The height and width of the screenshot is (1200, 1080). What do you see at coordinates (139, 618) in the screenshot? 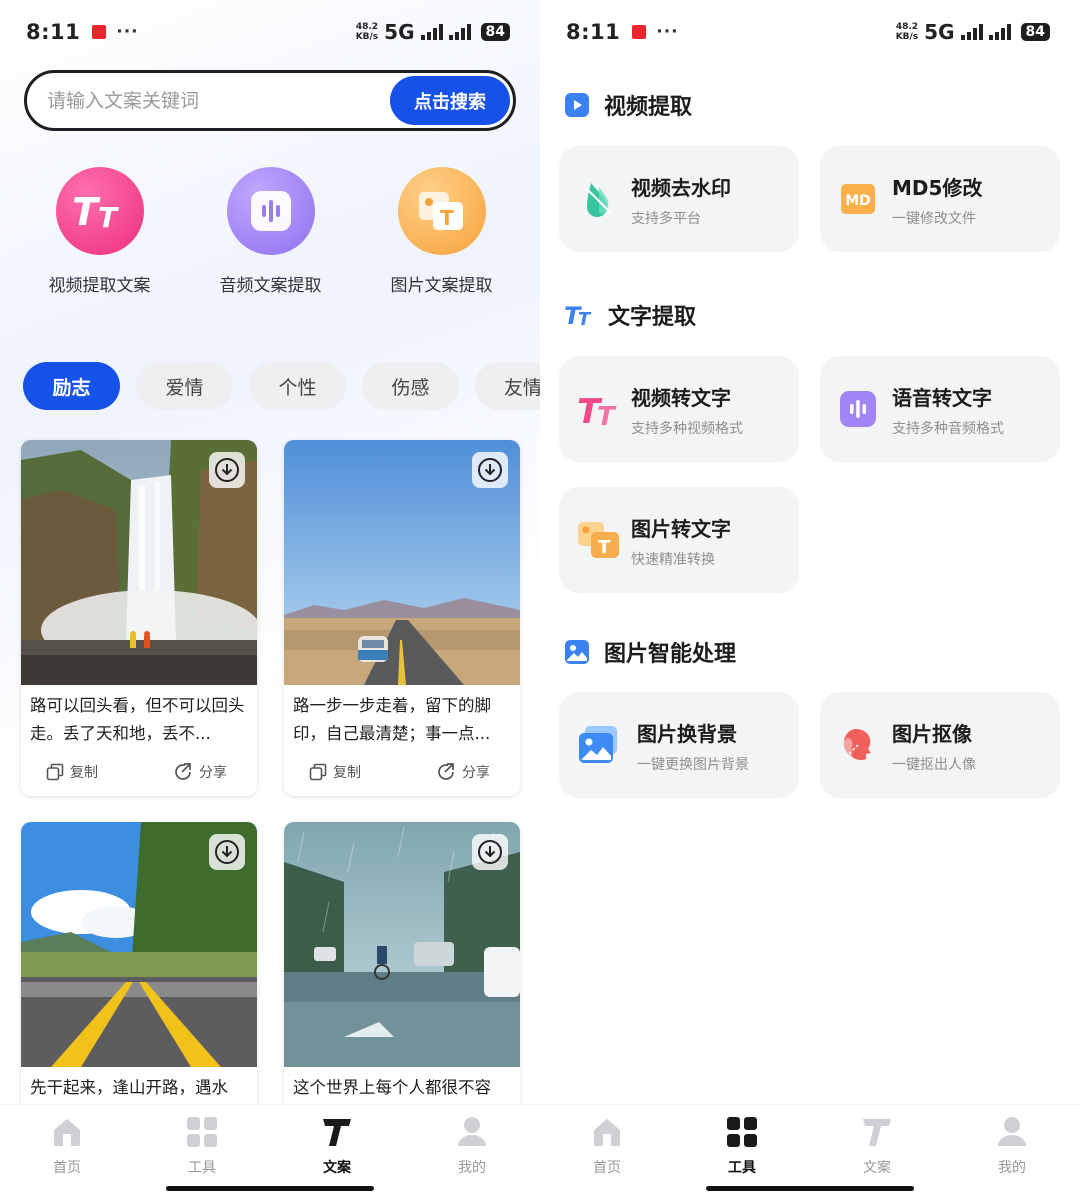
I see `quote-card: 路可以回头看，但不可以回头走。丢了天和地，丢不... 复制 分享` at bounding box center [139, 618].